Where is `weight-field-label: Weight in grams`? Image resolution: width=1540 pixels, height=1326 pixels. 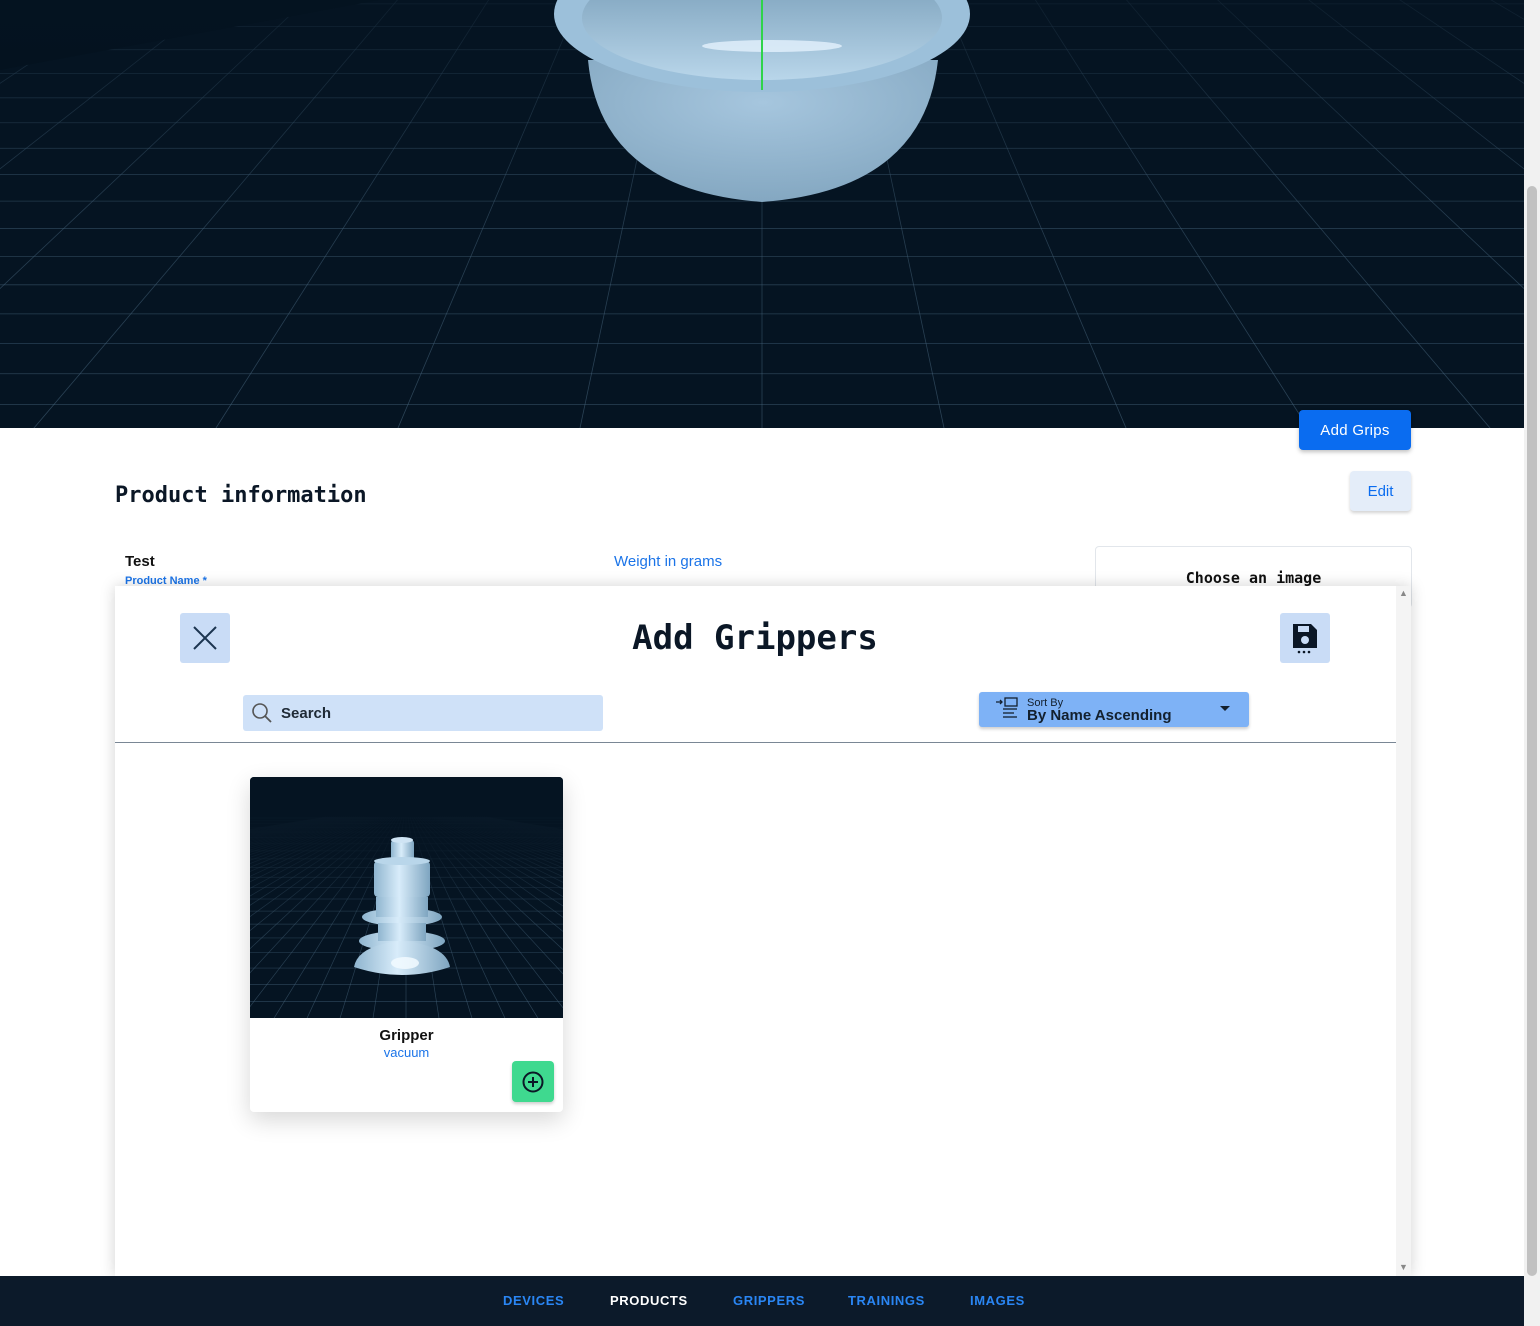
weight-field-label: Weight in grams is located at coordinates (668, 561).